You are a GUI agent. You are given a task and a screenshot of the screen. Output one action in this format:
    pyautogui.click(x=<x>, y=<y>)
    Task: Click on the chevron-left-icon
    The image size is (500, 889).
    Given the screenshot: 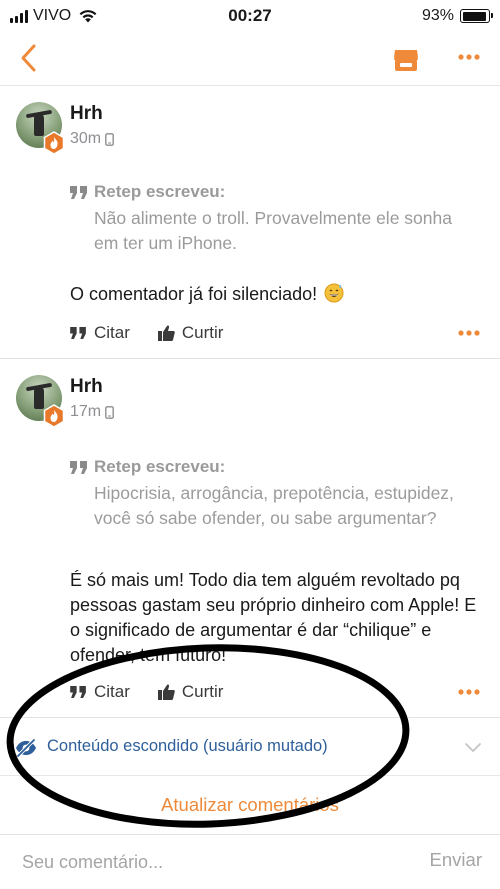 What is the action you would take?
    pyautogui.click(x=29, y=58)
    